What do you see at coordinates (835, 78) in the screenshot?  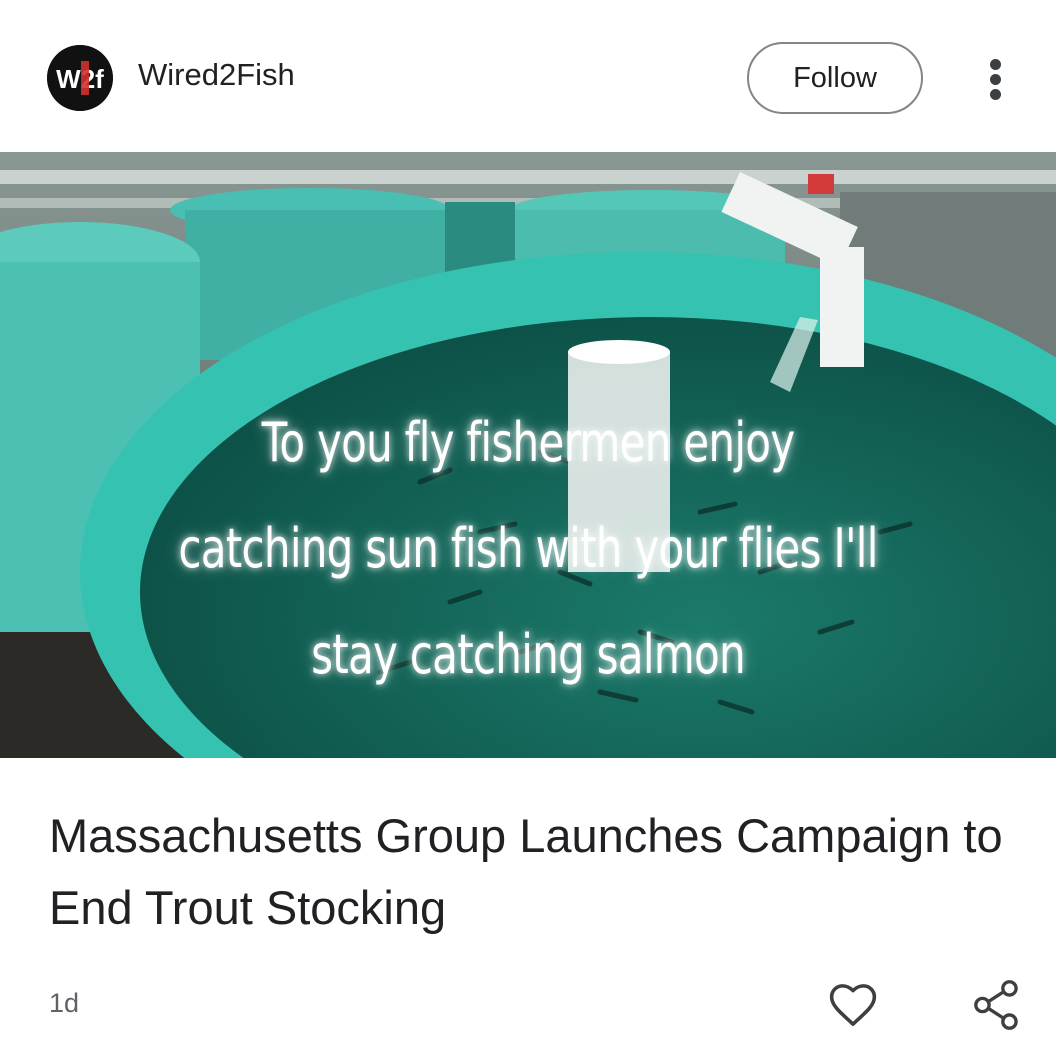 I see `follow-button: Follow` at bounding box center [835, 78].